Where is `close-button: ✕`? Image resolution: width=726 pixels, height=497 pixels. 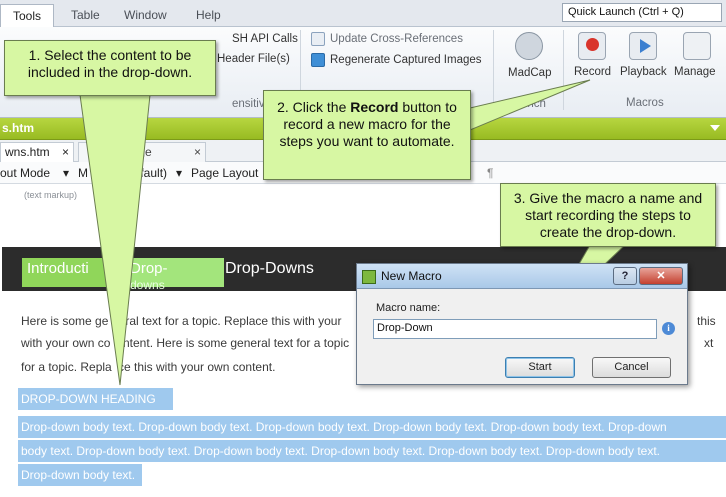 close-button: ✕ is located at coordinates (661, 276).